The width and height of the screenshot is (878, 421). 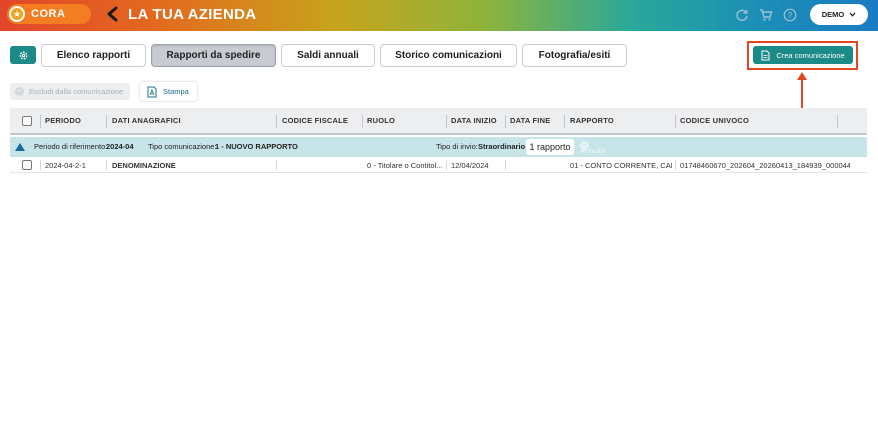 What do you see at coordinates (20, 147) in the screenshot?
I see `collapse-triangle-icon` at bounding box center [20, 147].